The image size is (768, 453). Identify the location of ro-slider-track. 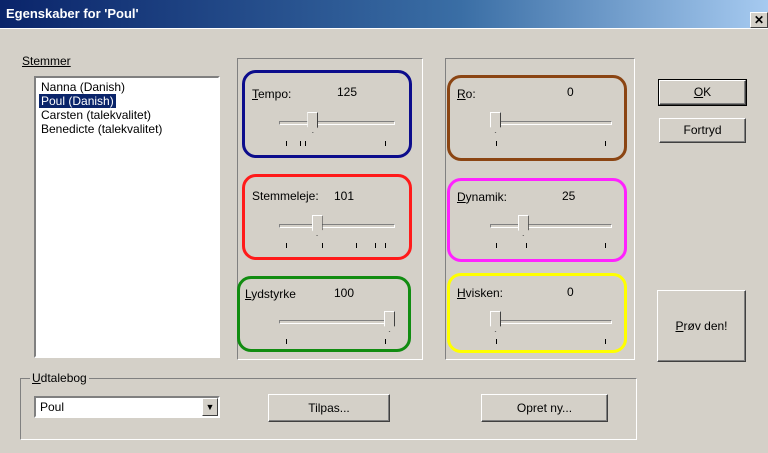
(551, 123).